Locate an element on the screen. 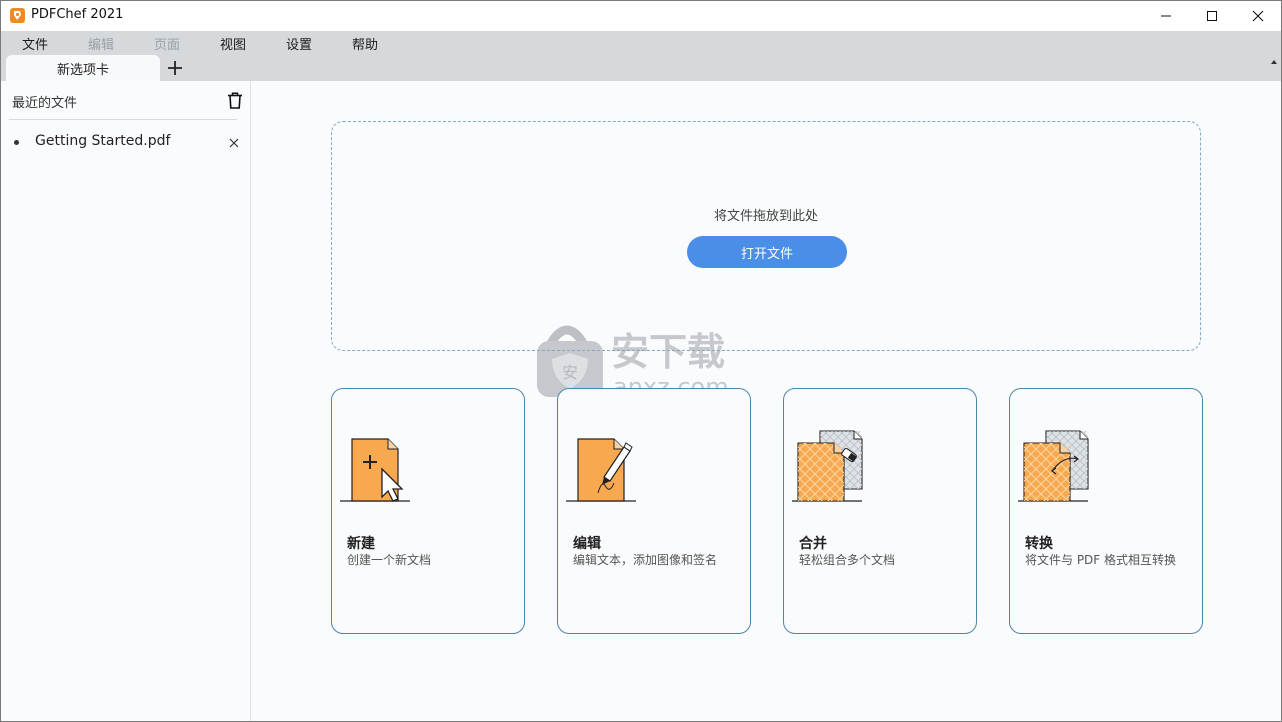 The width and height of the screenshot is (1282, 722). tab-new: 新选项卡 is located at coordinates (83, 68).